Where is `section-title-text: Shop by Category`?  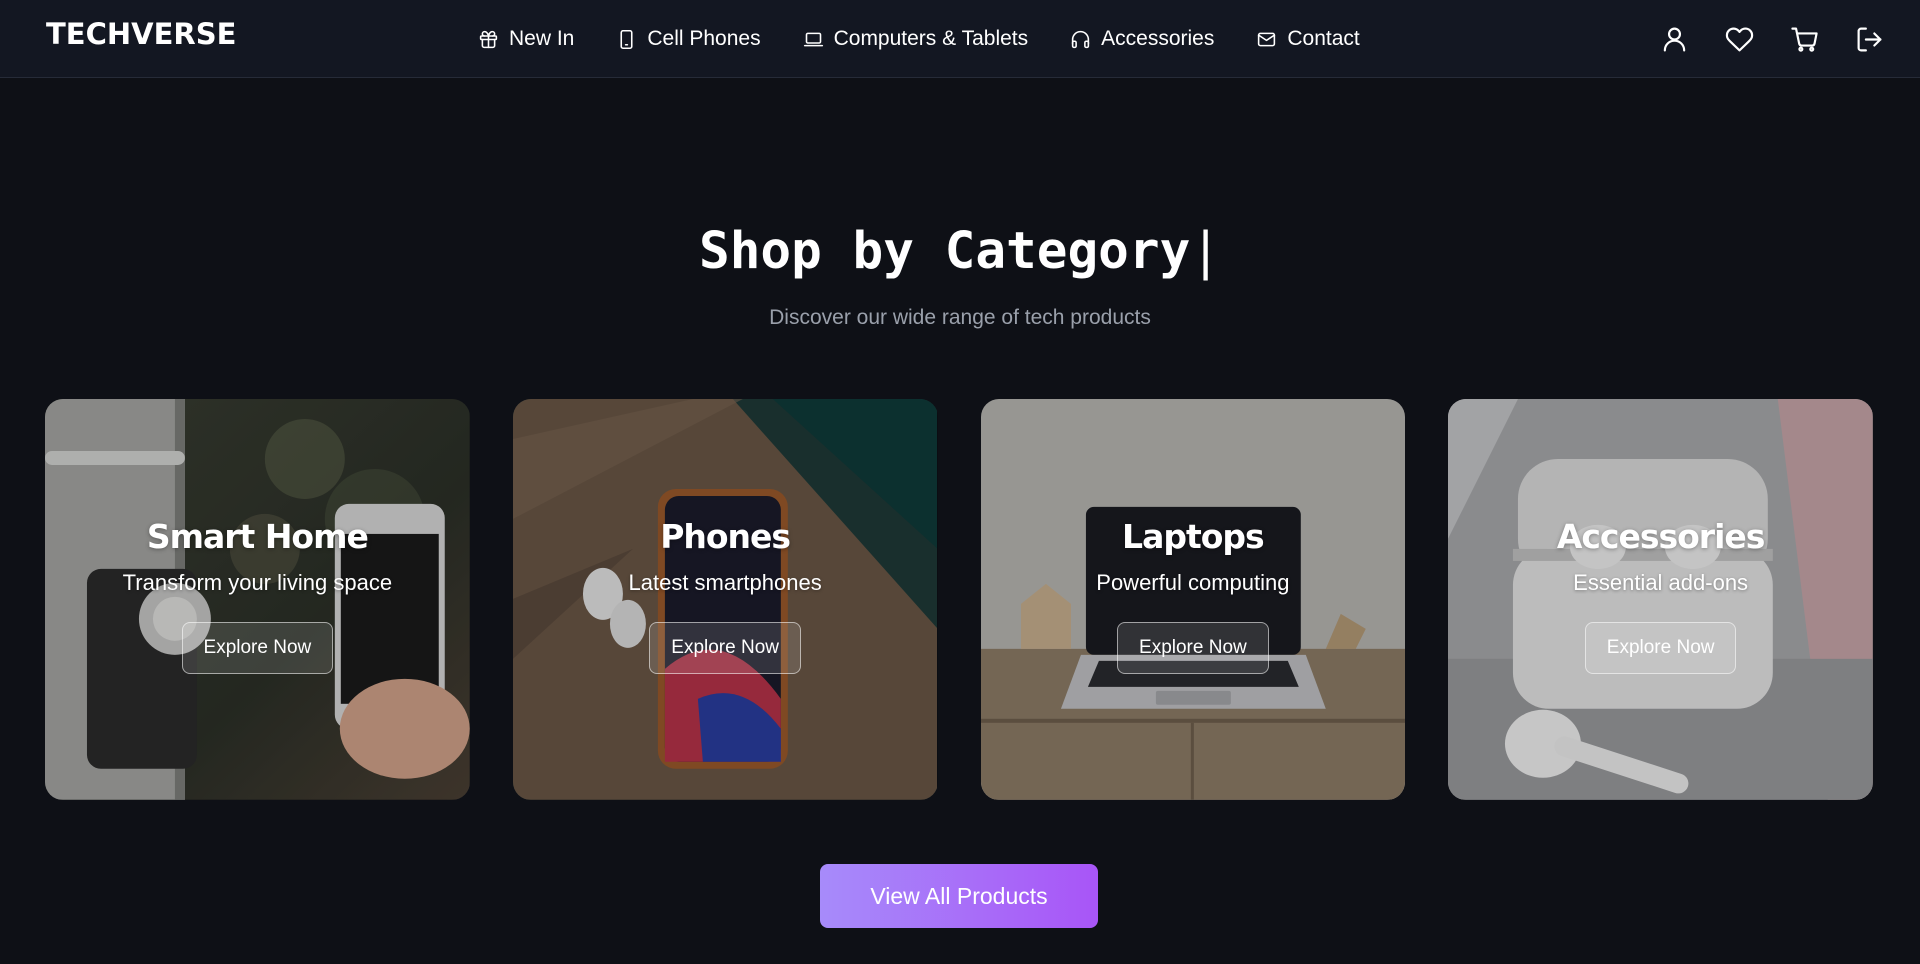 section-title-text: Shop by Category is located at coordinates (945, 251).